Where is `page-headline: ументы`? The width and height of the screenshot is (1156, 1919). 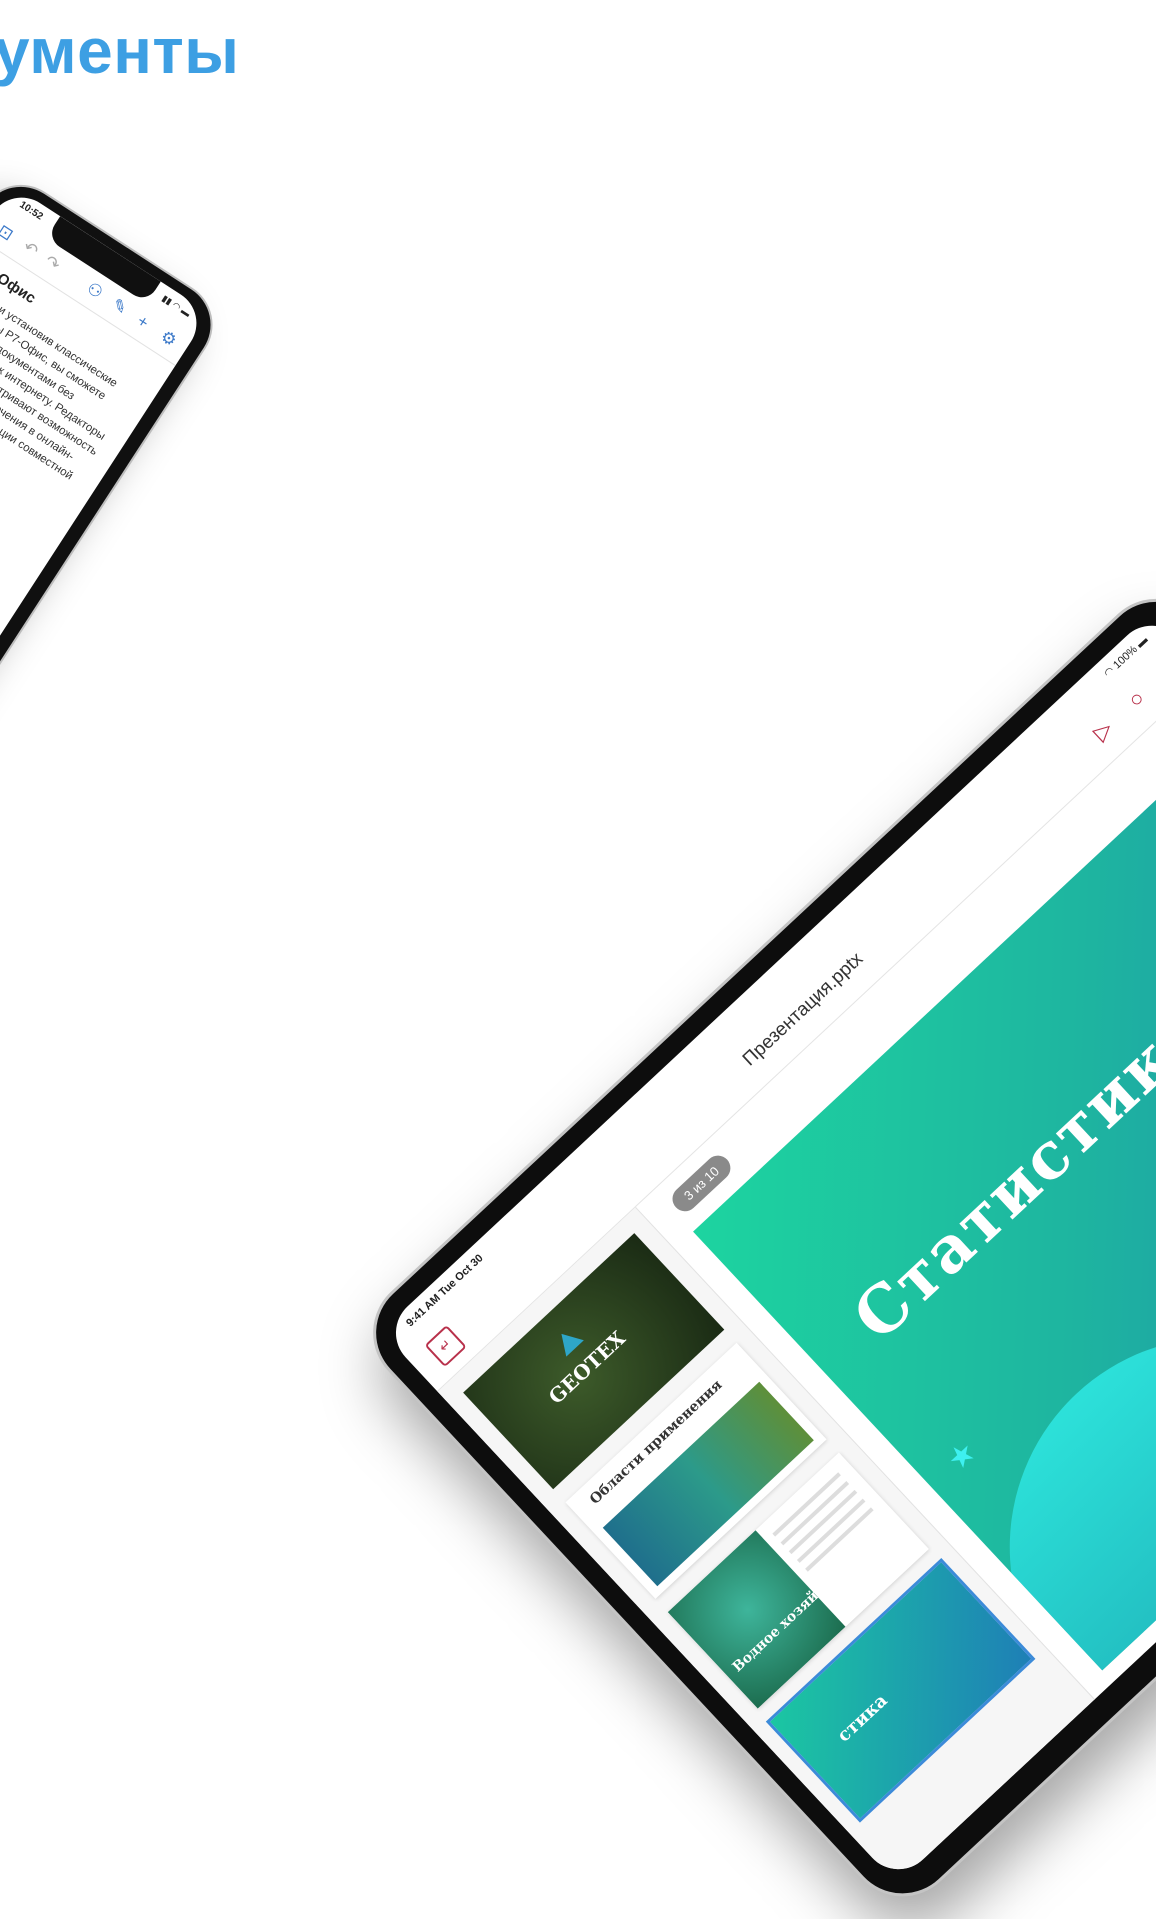
page-headline: ументы is located at coordinates (120, 51).